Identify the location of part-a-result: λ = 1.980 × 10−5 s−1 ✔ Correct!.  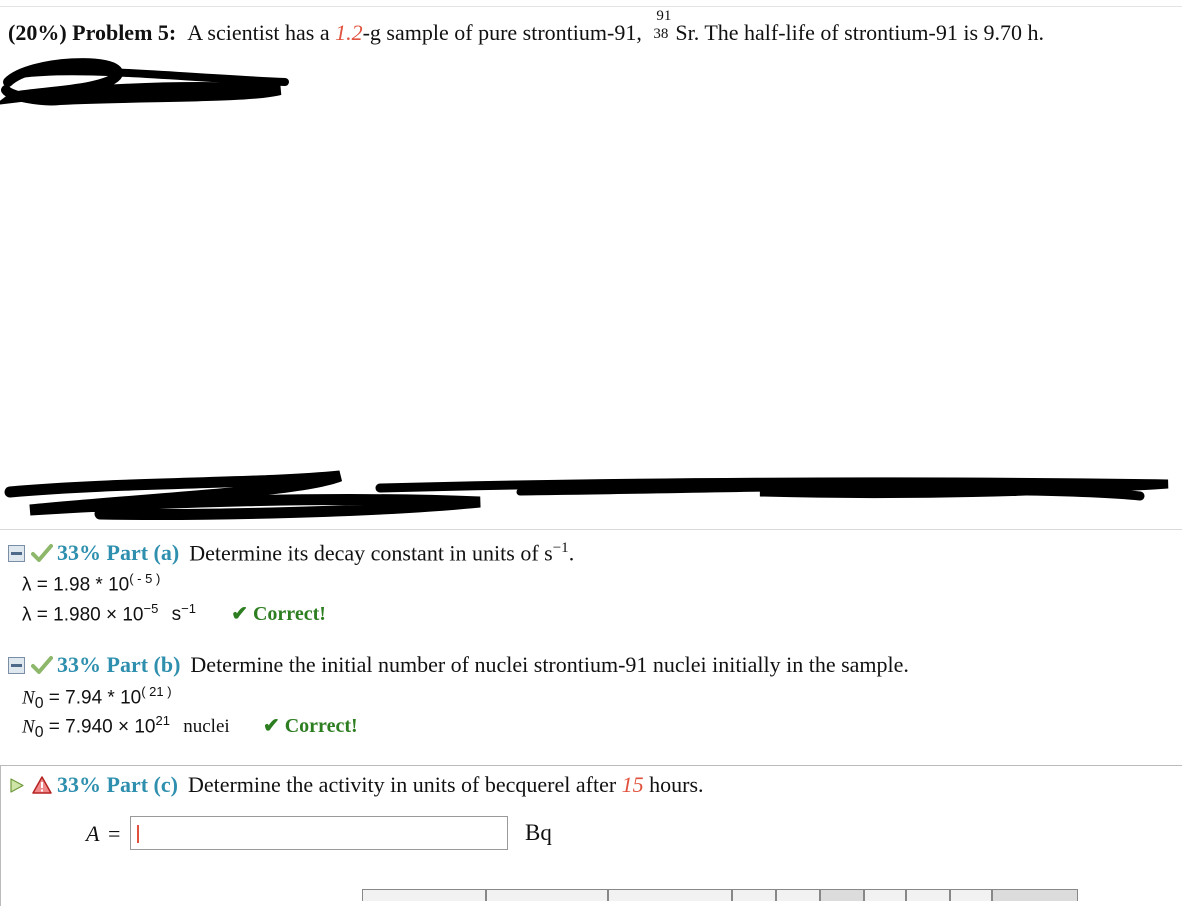
(174, 613).